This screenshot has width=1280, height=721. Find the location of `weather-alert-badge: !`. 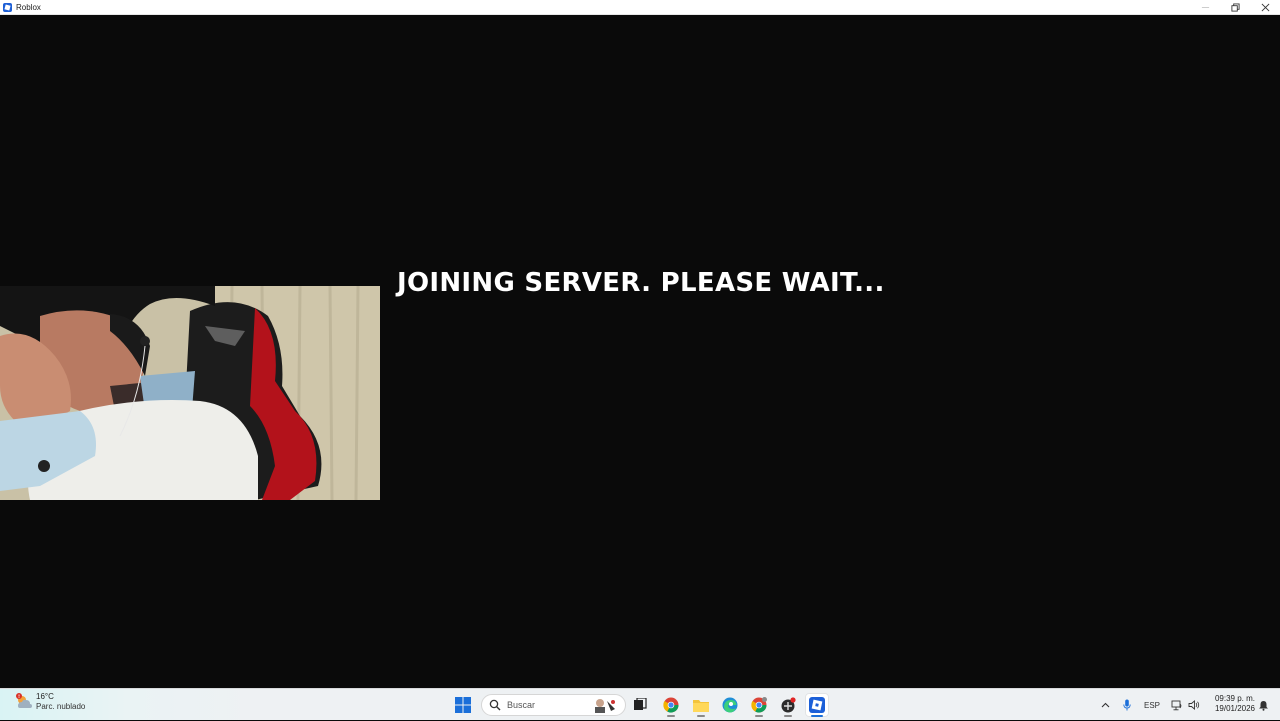

weather-alert-badge: ! is located at coordinates (19, 697).